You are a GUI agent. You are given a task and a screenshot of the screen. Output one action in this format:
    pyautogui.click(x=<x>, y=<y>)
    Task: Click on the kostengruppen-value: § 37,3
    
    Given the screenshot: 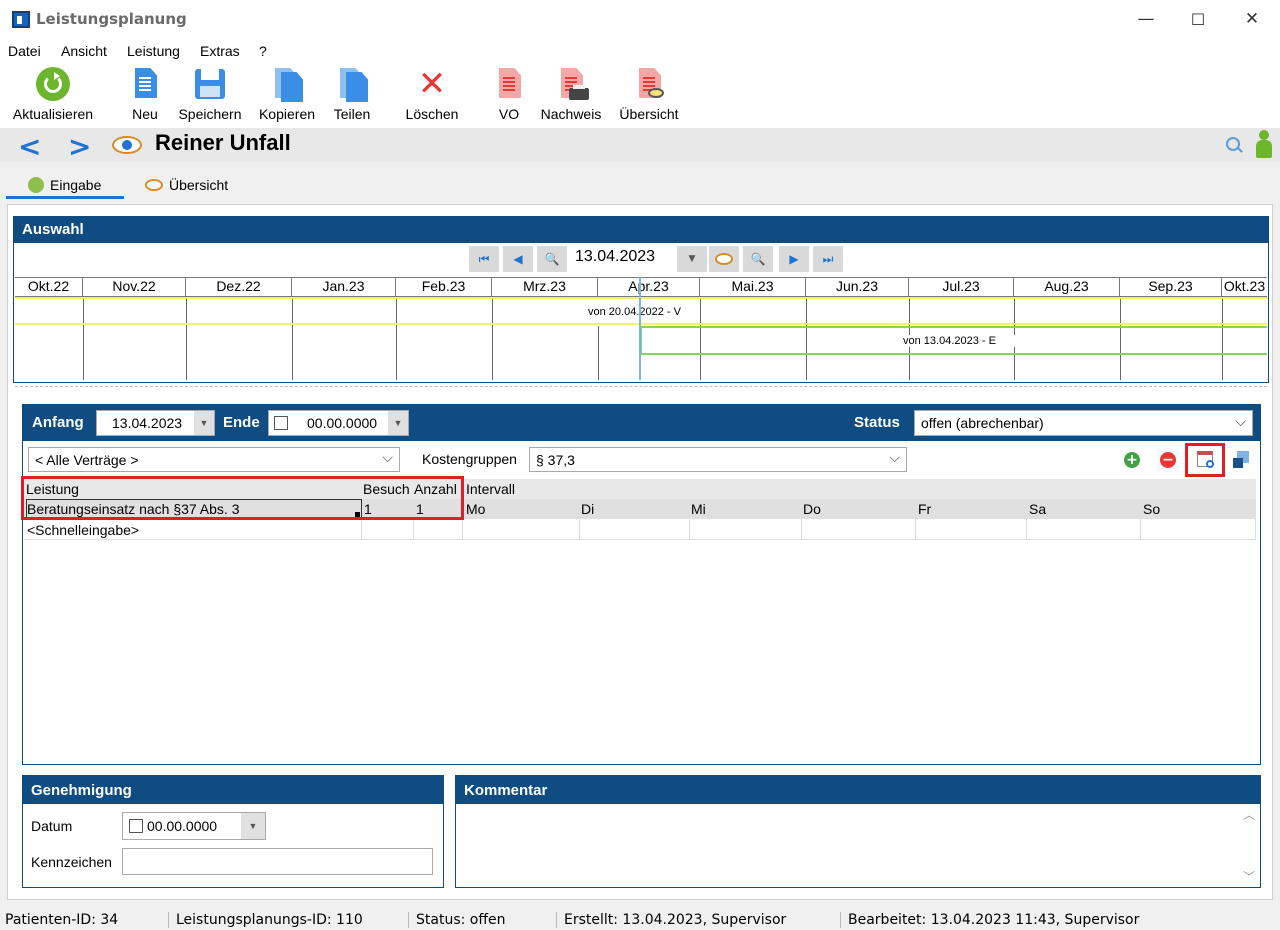 What is the action you would take?
    pyautogui.click(x=555, y=459)
    